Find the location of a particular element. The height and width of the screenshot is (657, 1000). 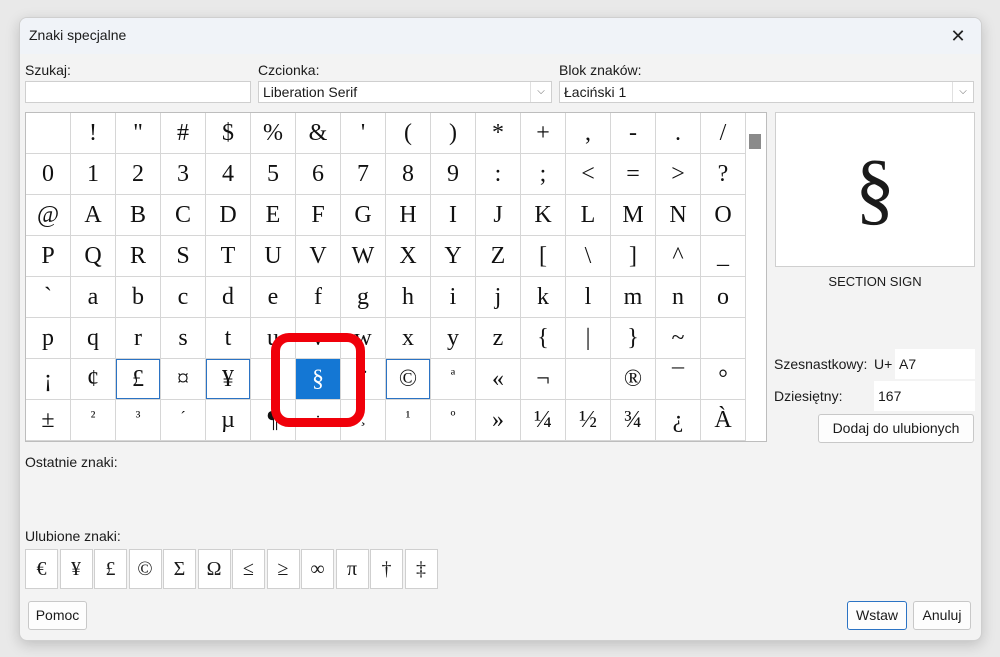

char-cell: E is located at coordinates (273, 215).